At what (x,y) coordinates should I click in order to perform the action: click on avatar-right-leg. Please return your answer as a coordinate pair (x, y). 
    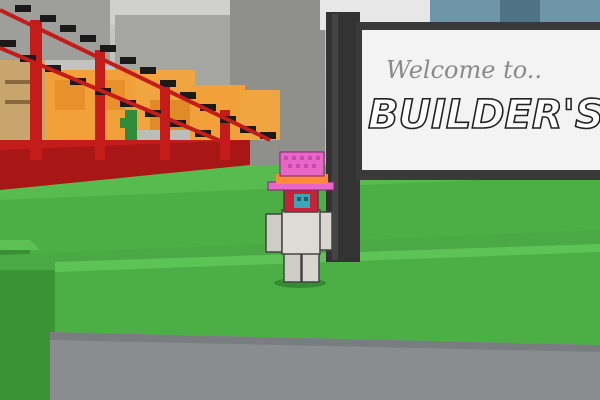
    Looking at the image, I should click on (310, 266).